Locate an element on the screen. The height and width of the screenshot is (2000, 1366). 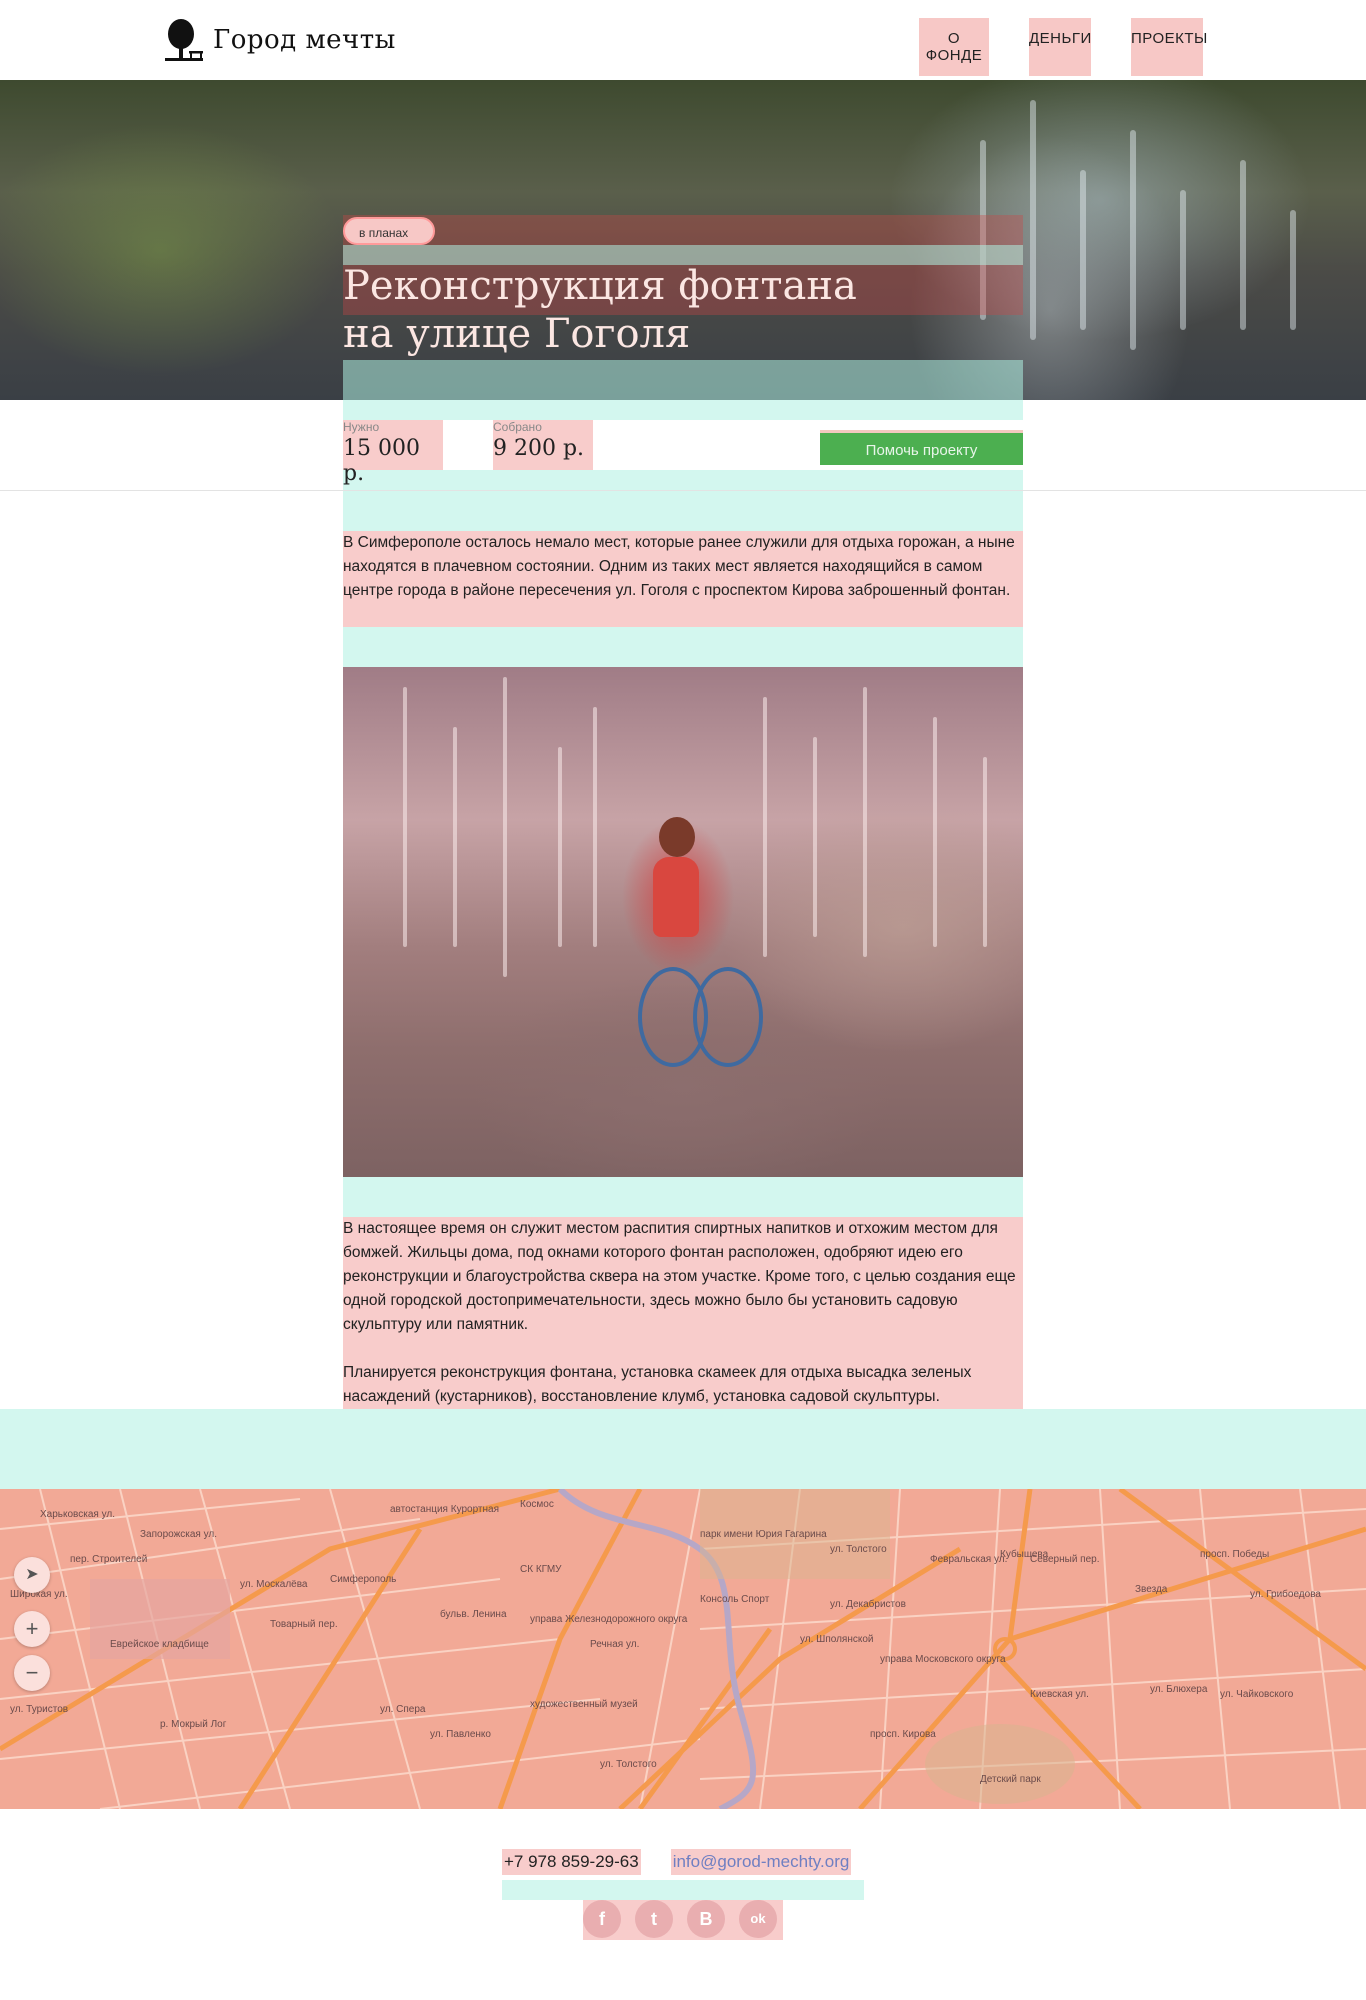
collected-label: Собрано is located at coordinates (517, 427).